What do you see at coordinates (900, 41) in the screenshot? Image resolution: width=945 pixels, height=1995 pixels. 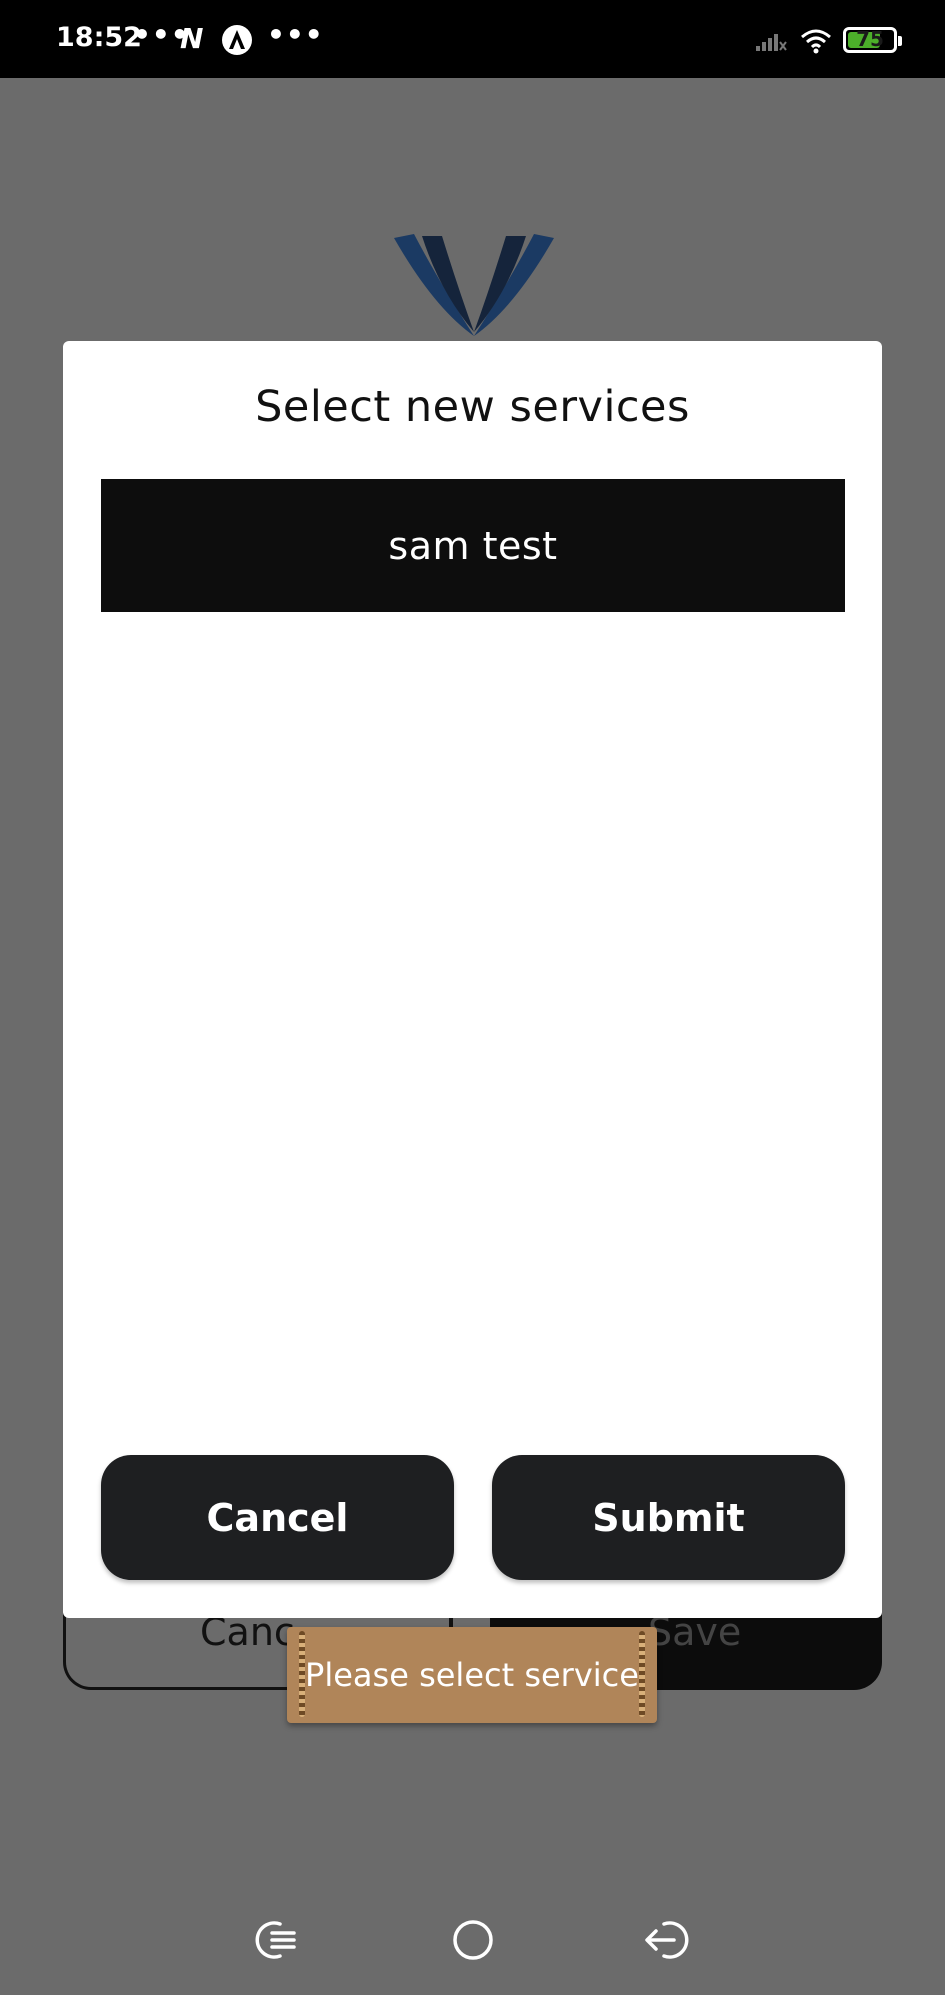 I see `battery-cap` at bounding box center [900, 41].